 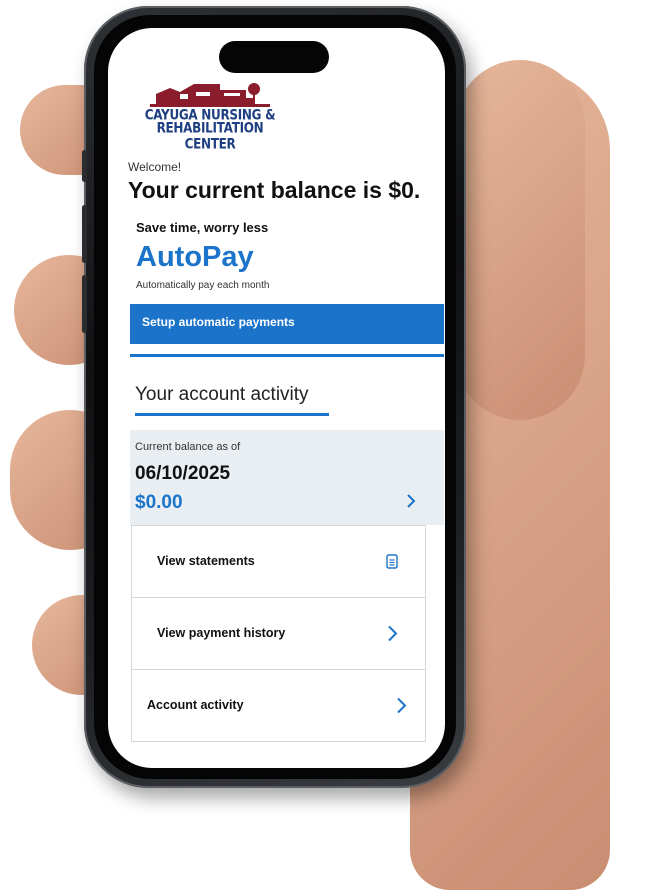 What do you see at coordinates (188, 447) in the screenshot?
I see `balance-as-of-label: Current balance as of` at bounding box center [188, 447].